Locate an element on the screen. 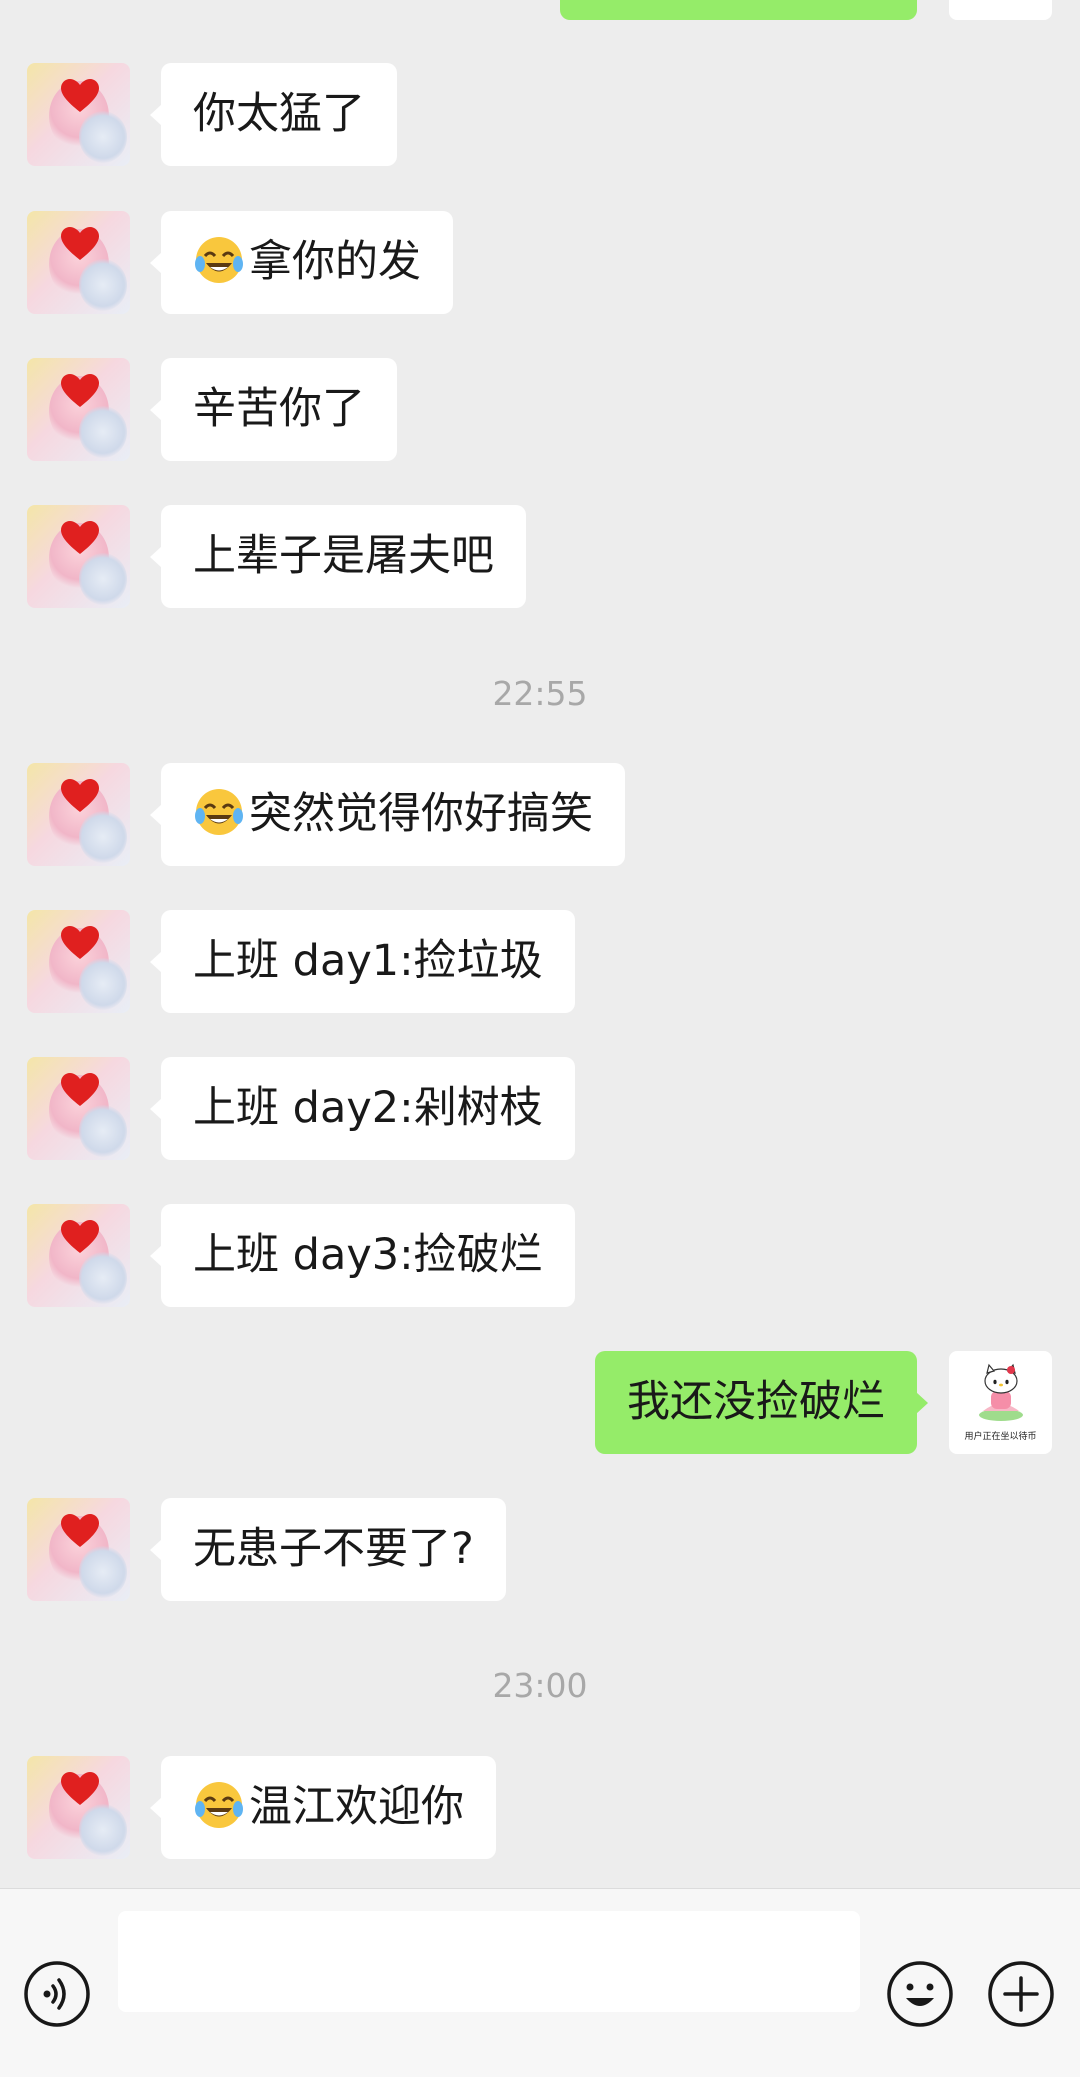 The image size is (1080, 2077). message-bubble: 上班 day1:捡垃圾 is located at coordinates (362, 961).